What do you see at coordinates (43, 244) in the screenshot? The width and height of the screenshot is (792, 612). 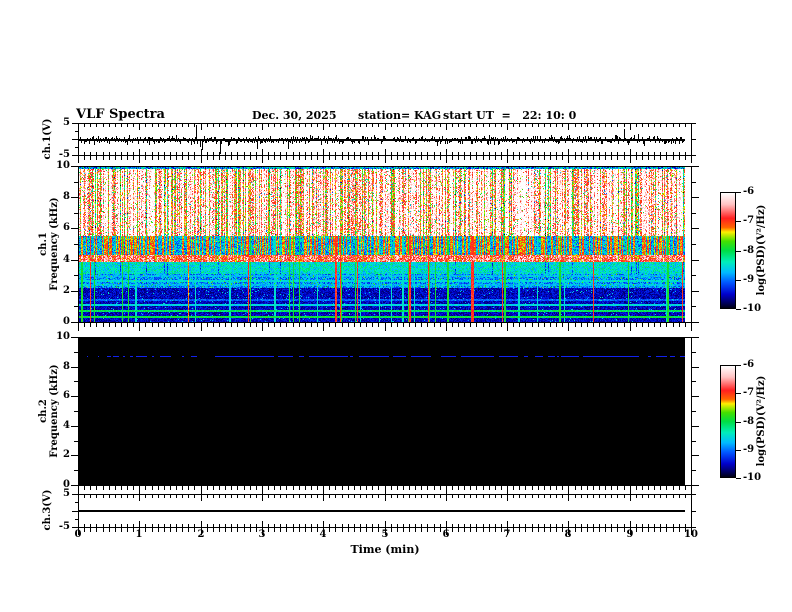 I see `ch1-spec-axis-line1: ch.1` at bounding box center [43, 244].